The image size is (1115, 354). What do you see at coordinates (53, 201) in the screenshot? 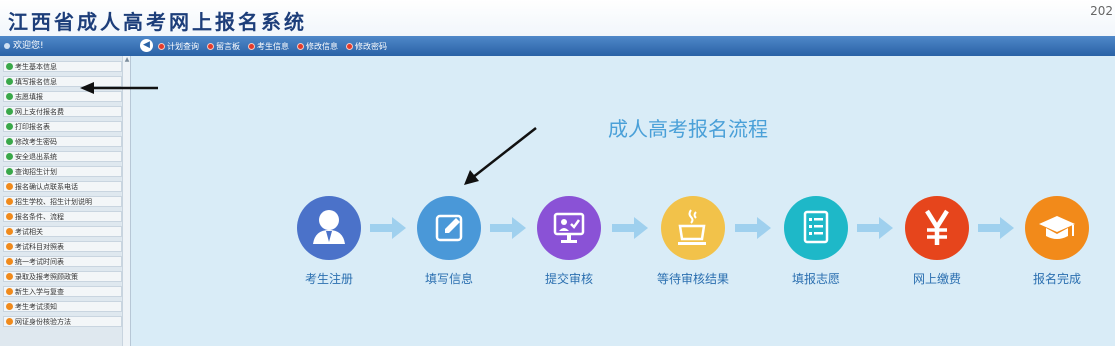
I see `sidebar-item-label: 招生学校、招生计划说明` at bounding box center [53, 201].